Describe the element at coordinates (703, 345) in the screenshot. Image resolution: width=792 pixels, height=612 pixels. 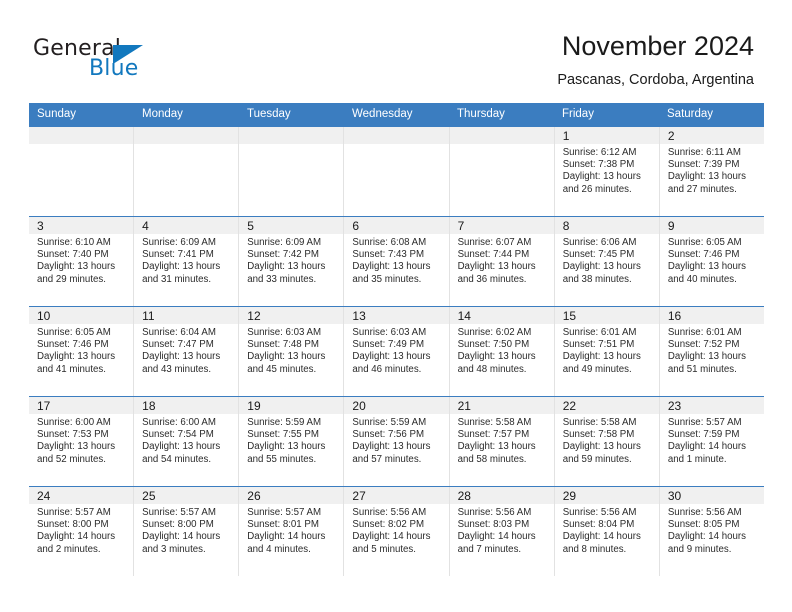
I see `sunset-text: Sunset: 7:52 PM` at that location.